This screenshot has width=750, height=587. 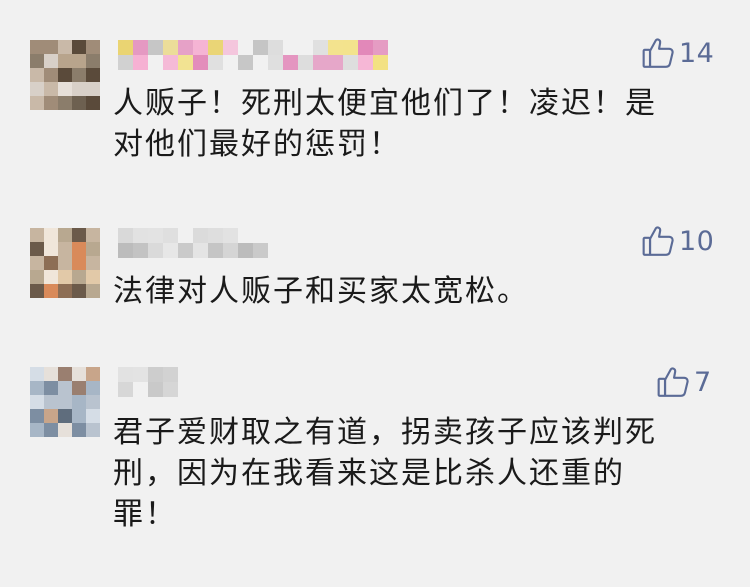 I want to click on like-button: 7, so click(x=684, y=382).